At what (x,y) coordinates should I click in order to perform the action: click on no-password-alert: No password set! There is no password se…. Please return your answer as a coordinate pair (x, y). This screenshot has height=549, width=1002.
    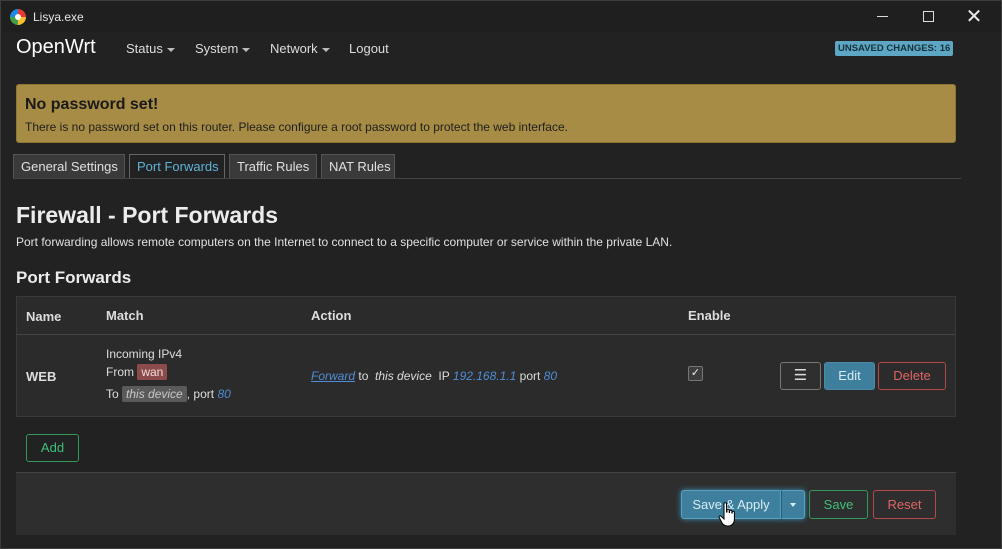
    Looking at the image, I should click on (486, 113).